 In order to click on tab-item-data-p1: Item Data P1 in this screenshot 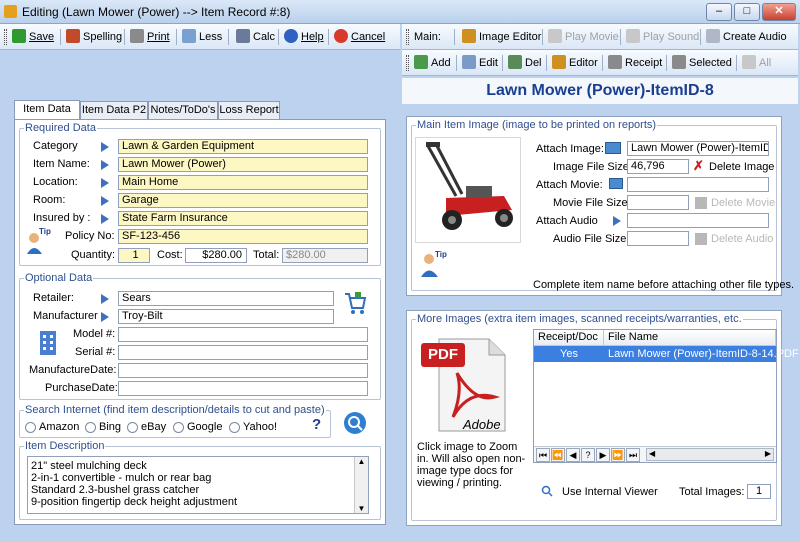, I will do `click(47, 115)`.